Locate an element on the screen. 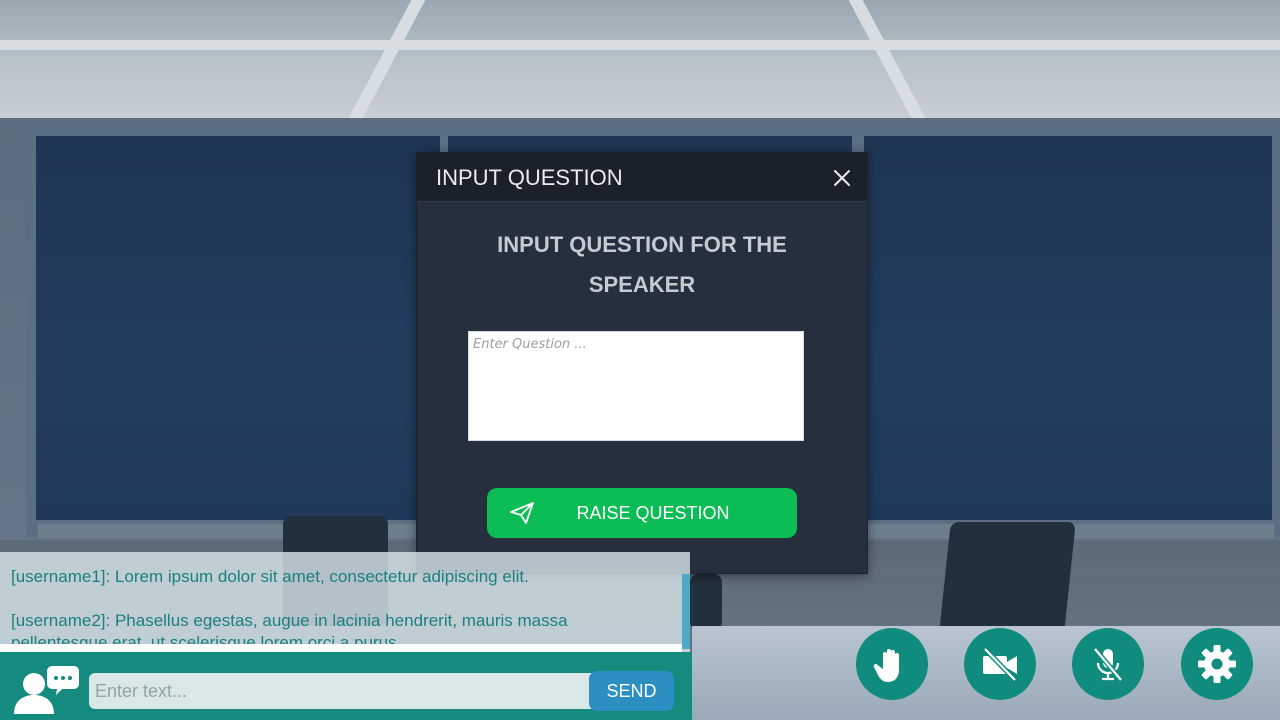 The height and width of the screenshot is (720, 1280). gear-icon is located at coordinates (1217, 664).